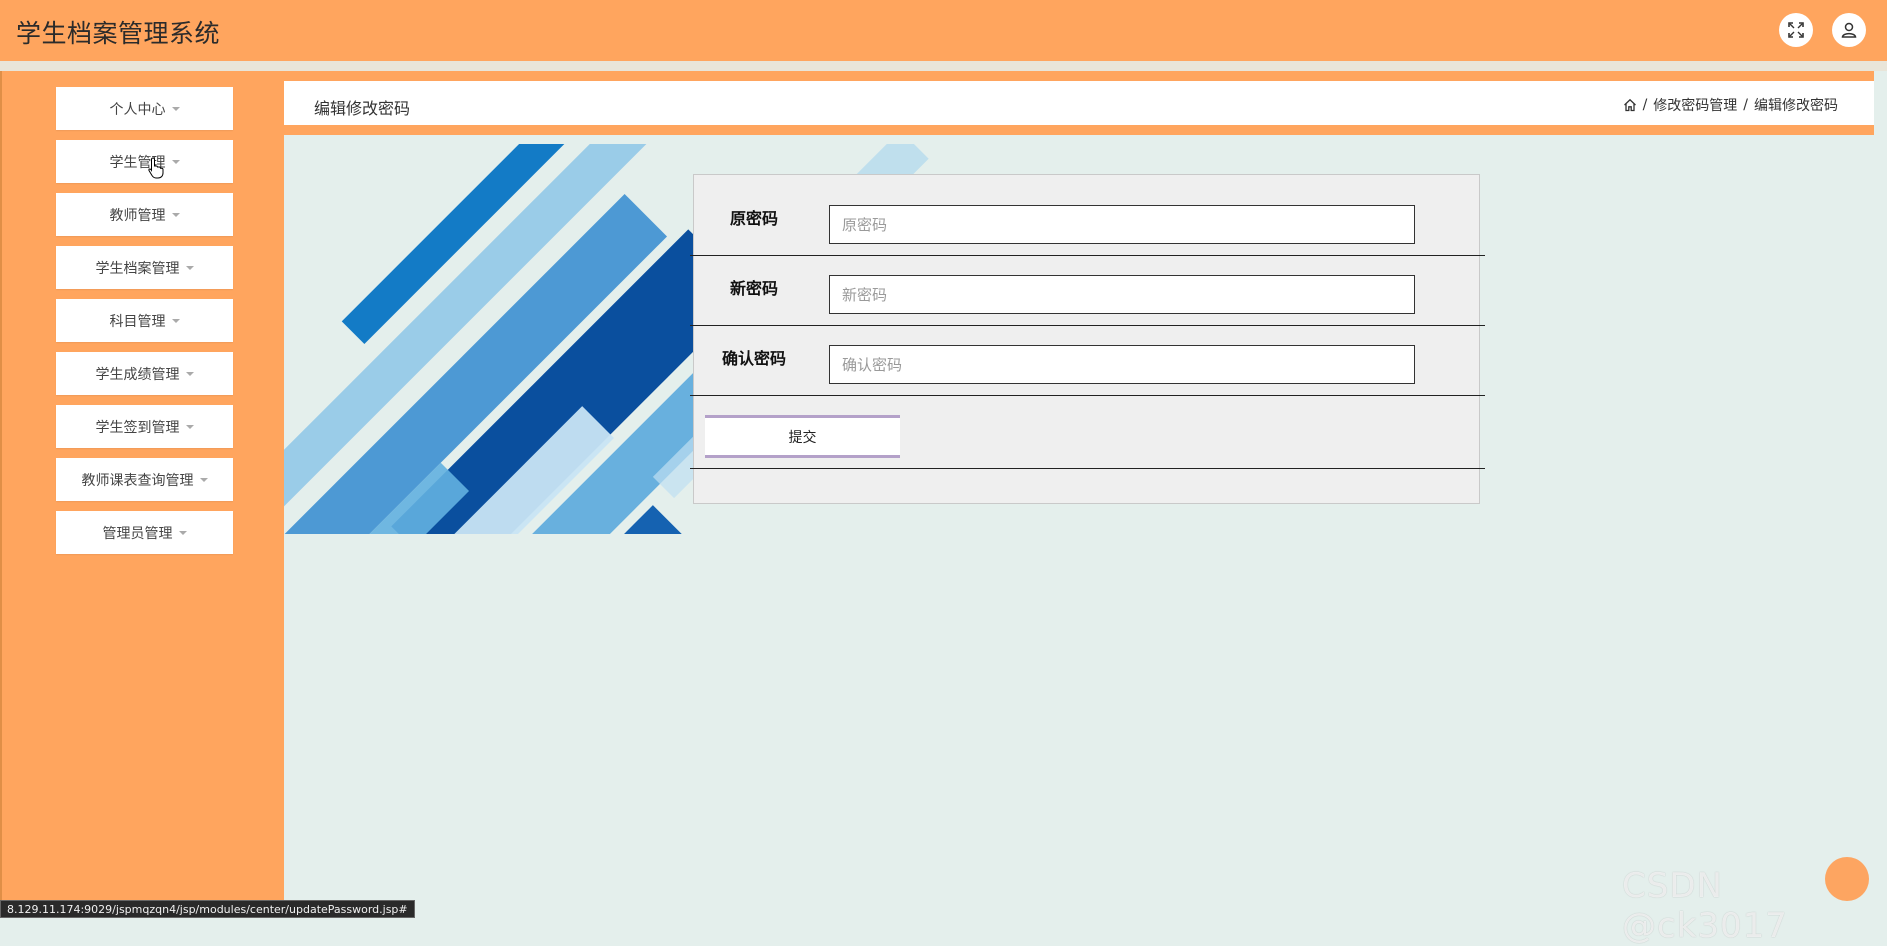  I want to click on content-header: 编辑修改密码 / 修改密码管理 / 编辑修改密码, so click(1079, 103).